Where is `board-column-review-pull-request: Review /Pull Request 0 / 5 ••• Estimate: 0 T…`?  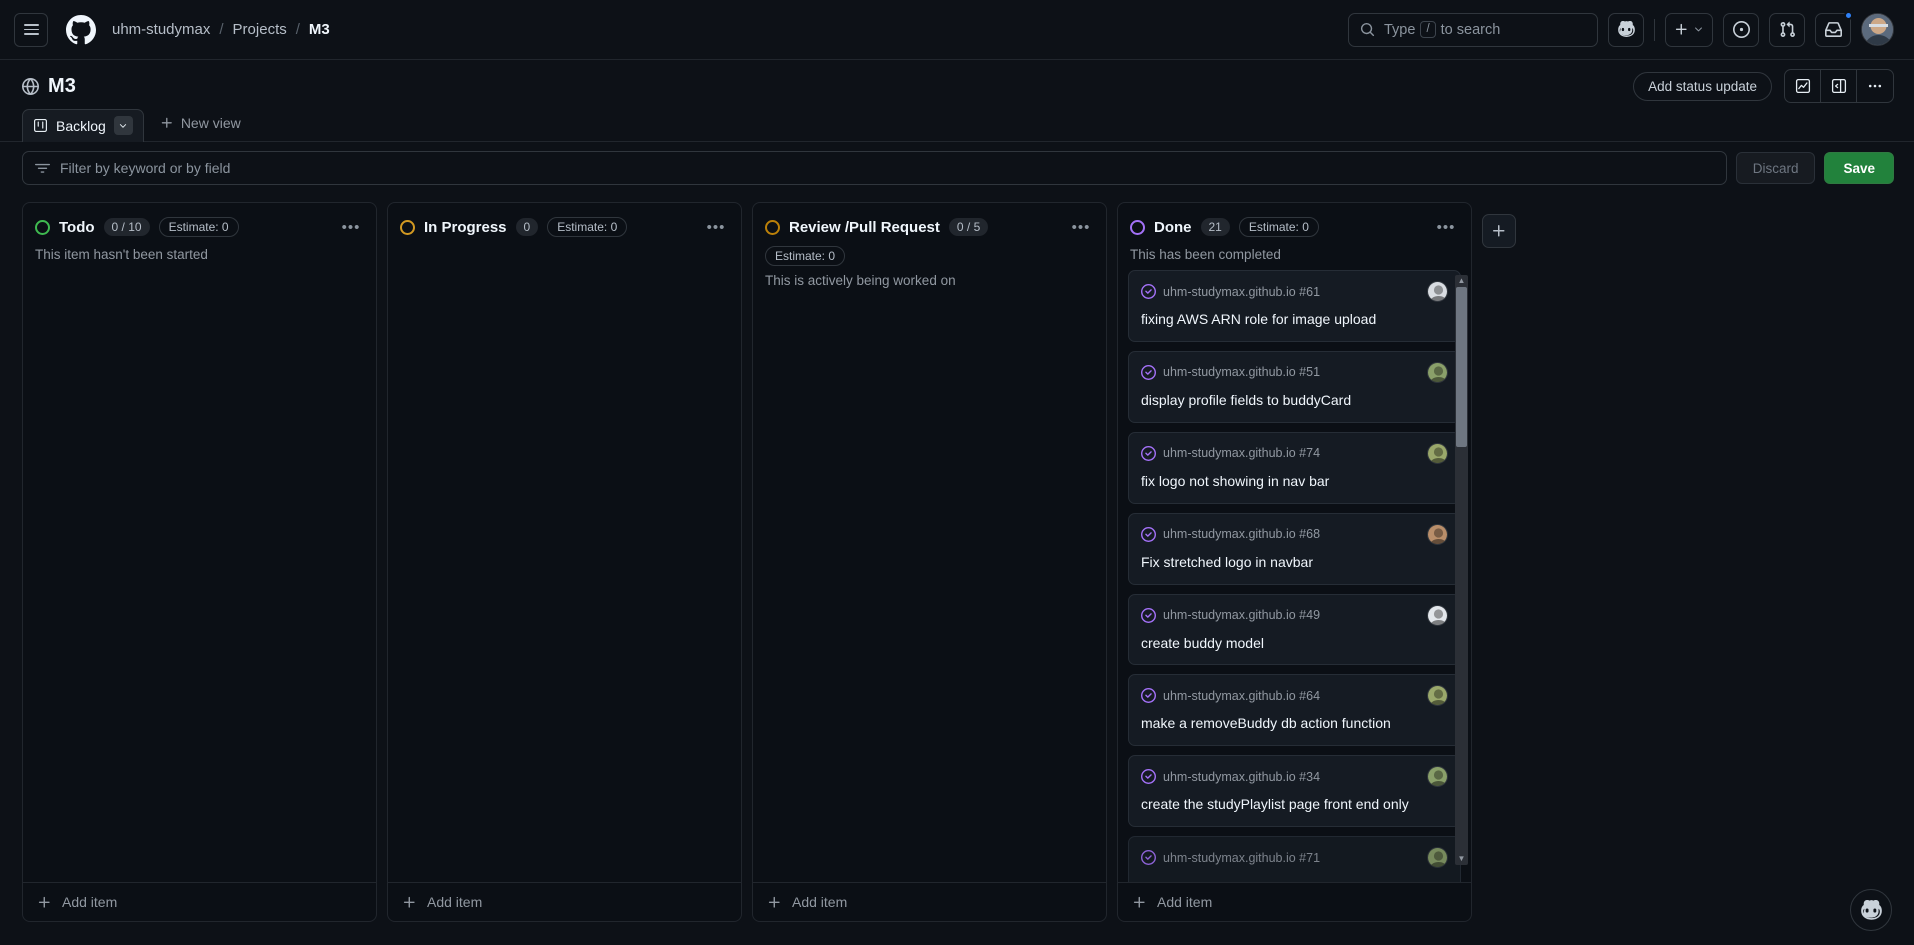
board-column-review-pull-request: Review /Pull Request 0 / 5 ••• Estimate: 0 T… is located at coordinates (929, 562).